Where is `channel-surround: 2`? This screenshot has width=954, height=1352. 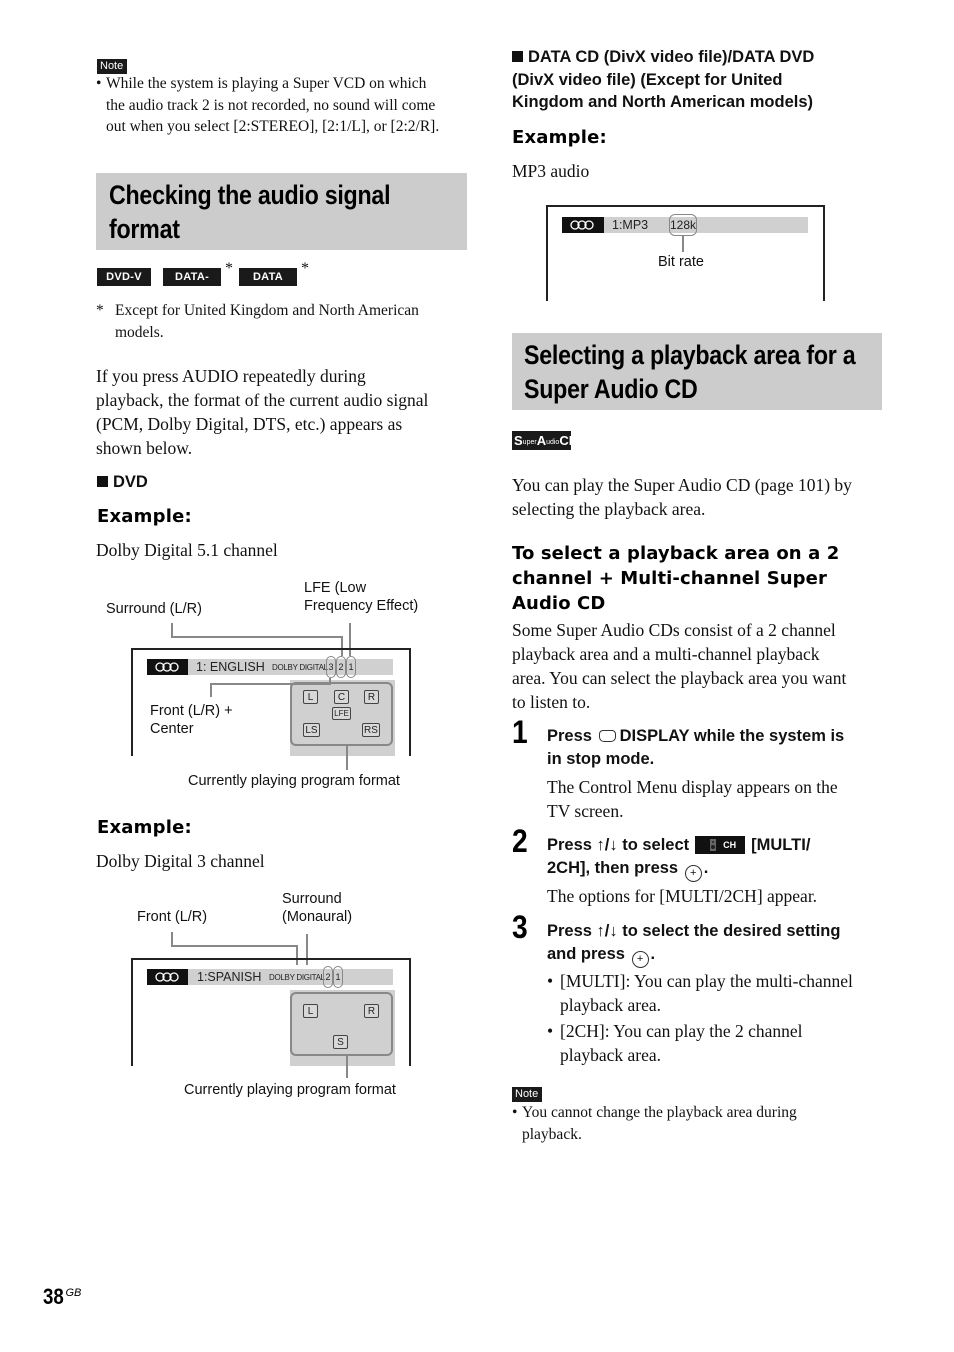 channel-surround: 2 is located at coordinates (341, 667).